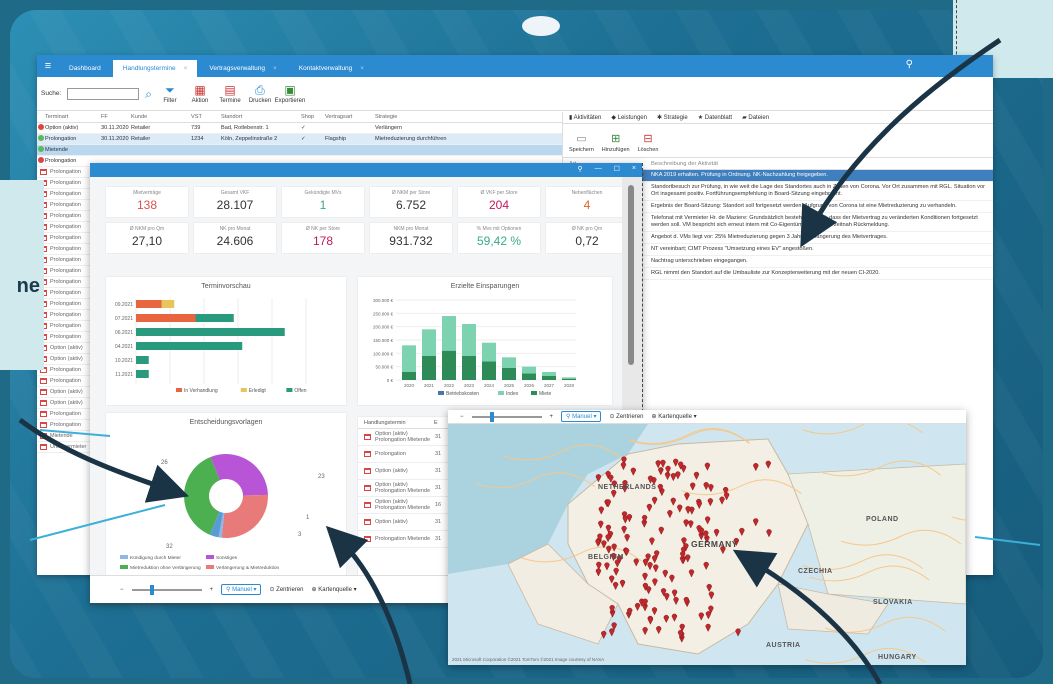 The height and width of the screenshot is (684, 1053). Describe the element at coordinates (323, 241) in the screenshot. I see `kpi-value: 178` at that location.